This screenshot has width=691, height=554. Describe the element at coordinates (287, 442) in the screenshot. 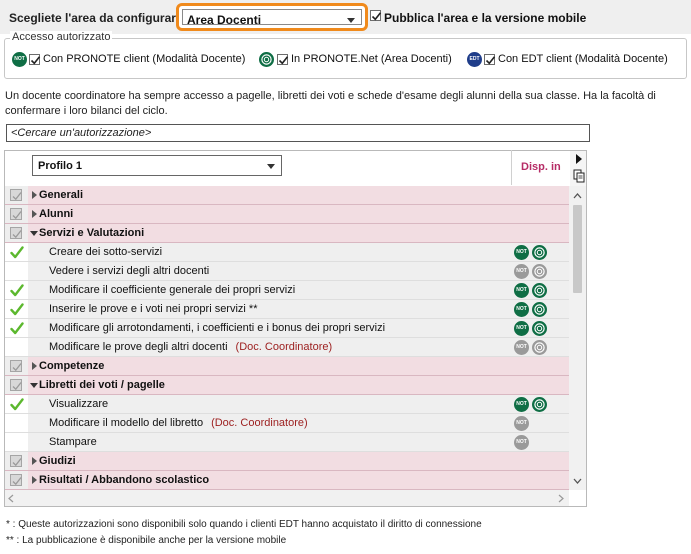

I see `permission-row: Stampare NOT` at that location.